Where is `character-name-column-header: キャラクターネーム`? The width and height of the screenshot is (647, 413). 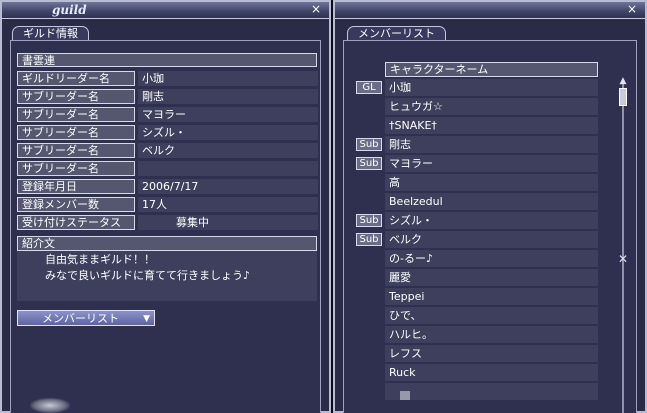
character-name-column-header: キャラクターネーム is located at coordinates (491, 69).